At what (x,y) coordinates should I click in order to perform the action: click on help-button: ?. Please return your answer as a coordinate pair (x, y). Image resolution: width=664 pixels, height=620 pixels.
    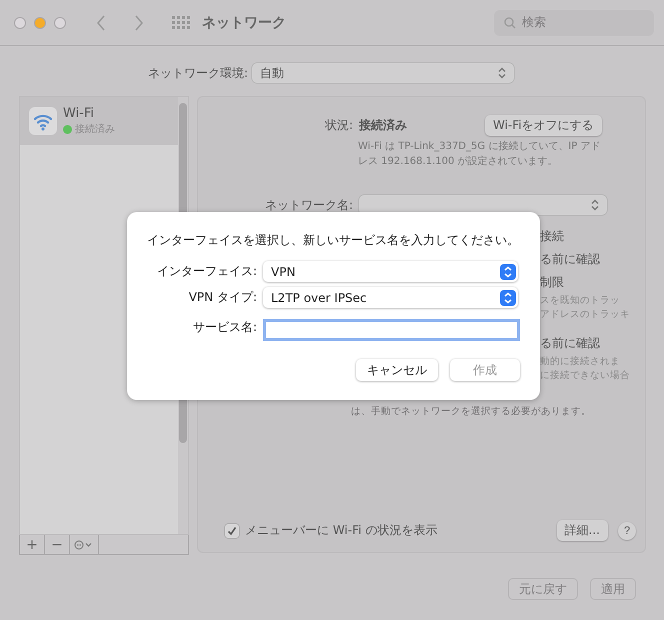
    Looking at the image, I should click on (627, 531).